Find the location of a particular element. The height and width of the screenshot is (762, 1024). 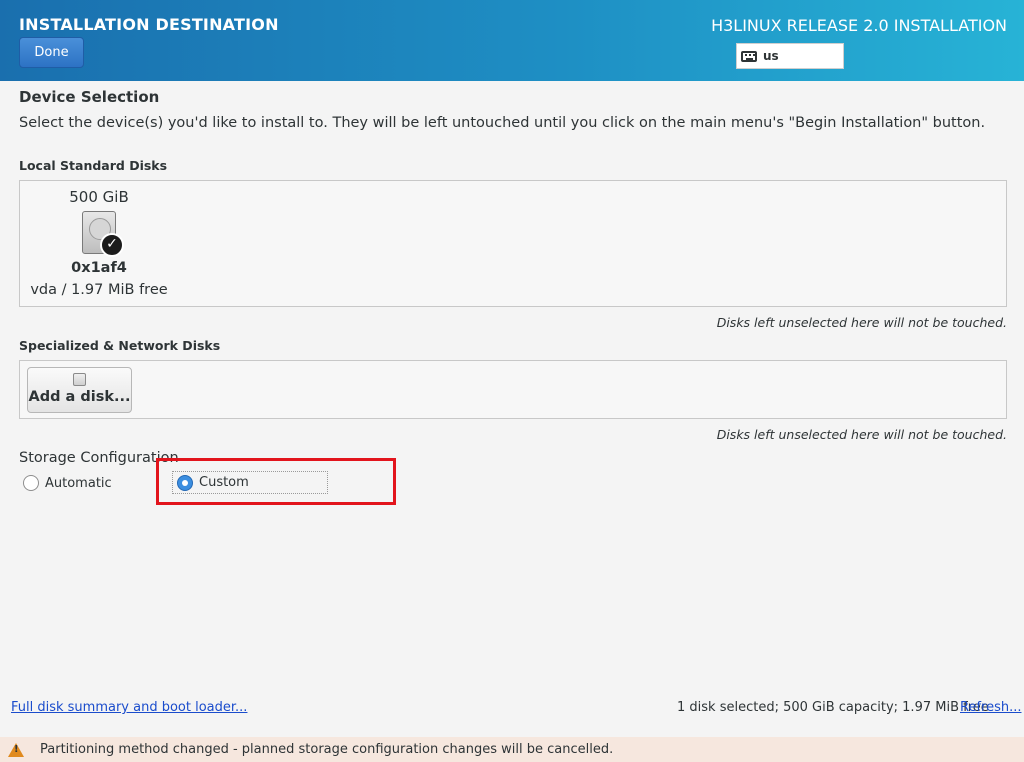

local-disks-title: Local Standard Disks is located at coordinates (93, 165).